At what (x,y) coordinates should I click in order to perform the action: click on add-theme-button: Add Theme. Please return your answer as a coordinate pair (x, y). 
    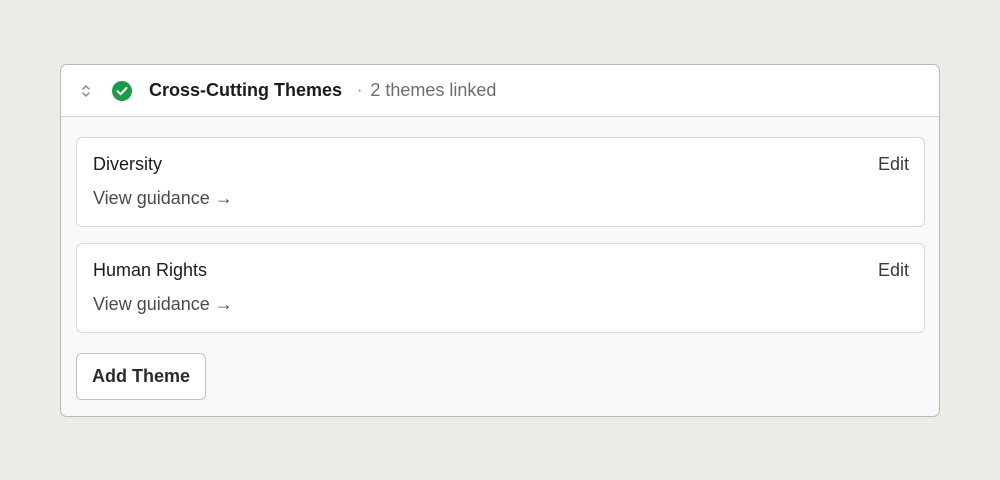
    Looking at the image, I should click on (141, 376).